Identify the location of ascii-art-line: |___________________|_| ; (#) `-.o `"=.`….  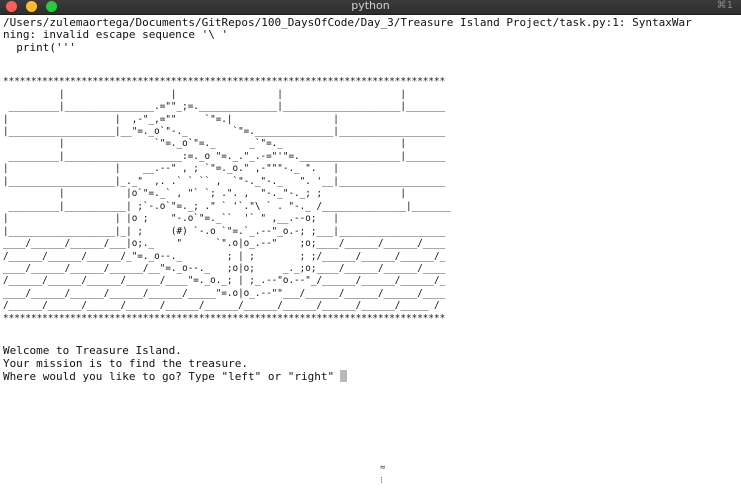
(224, 231).